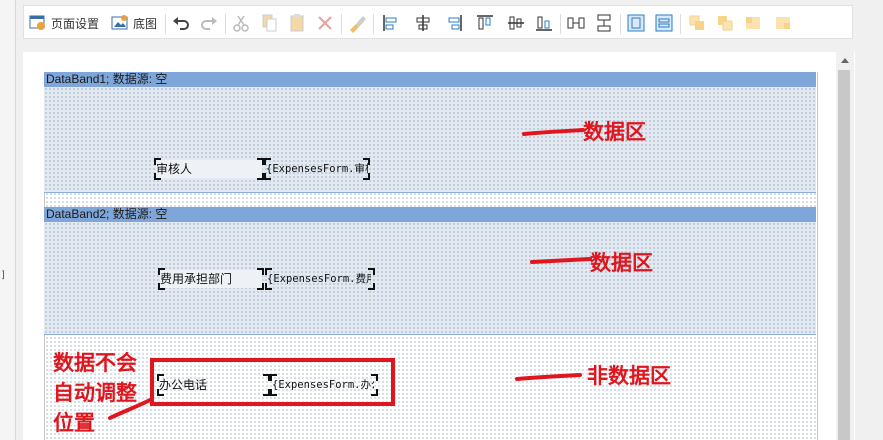 The image size is (883, 440). Describe the element at coordinates (430, 334) in the screenshot. I see `databand2-bottom-border` at that location.